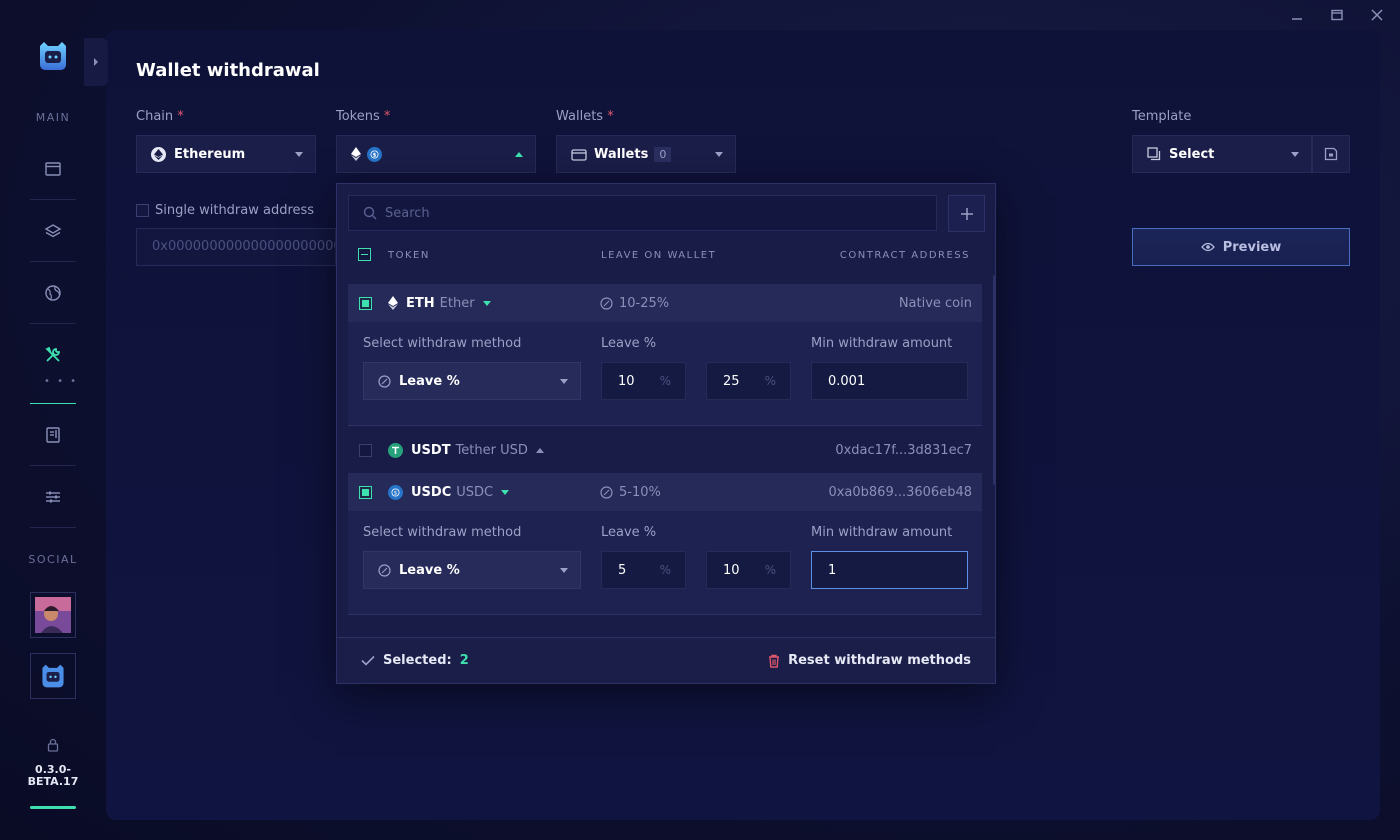  I want to click on globe-icon, so click(53, 292).